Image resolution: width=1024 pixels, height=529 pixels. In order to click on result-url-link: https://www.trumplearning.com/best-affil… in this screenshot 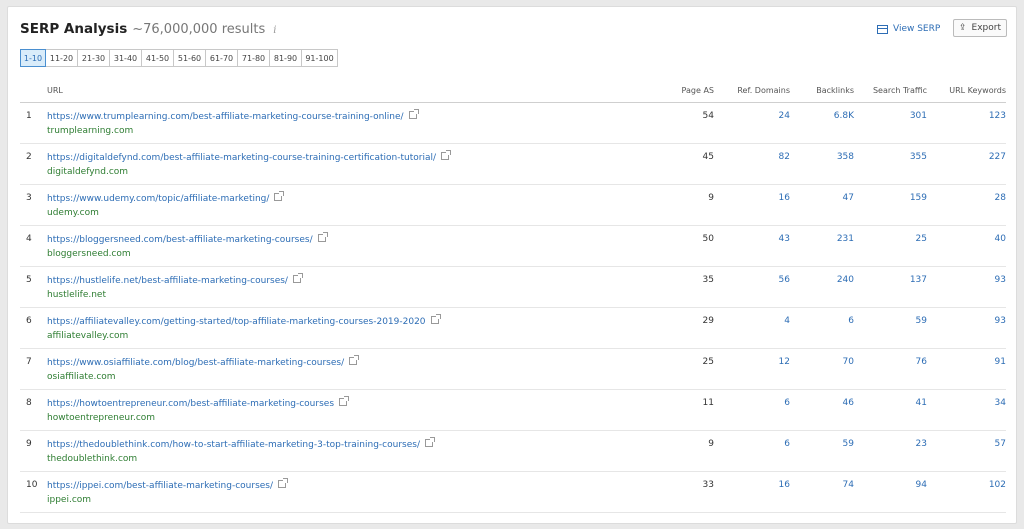, I will do `click(233, 115)`.